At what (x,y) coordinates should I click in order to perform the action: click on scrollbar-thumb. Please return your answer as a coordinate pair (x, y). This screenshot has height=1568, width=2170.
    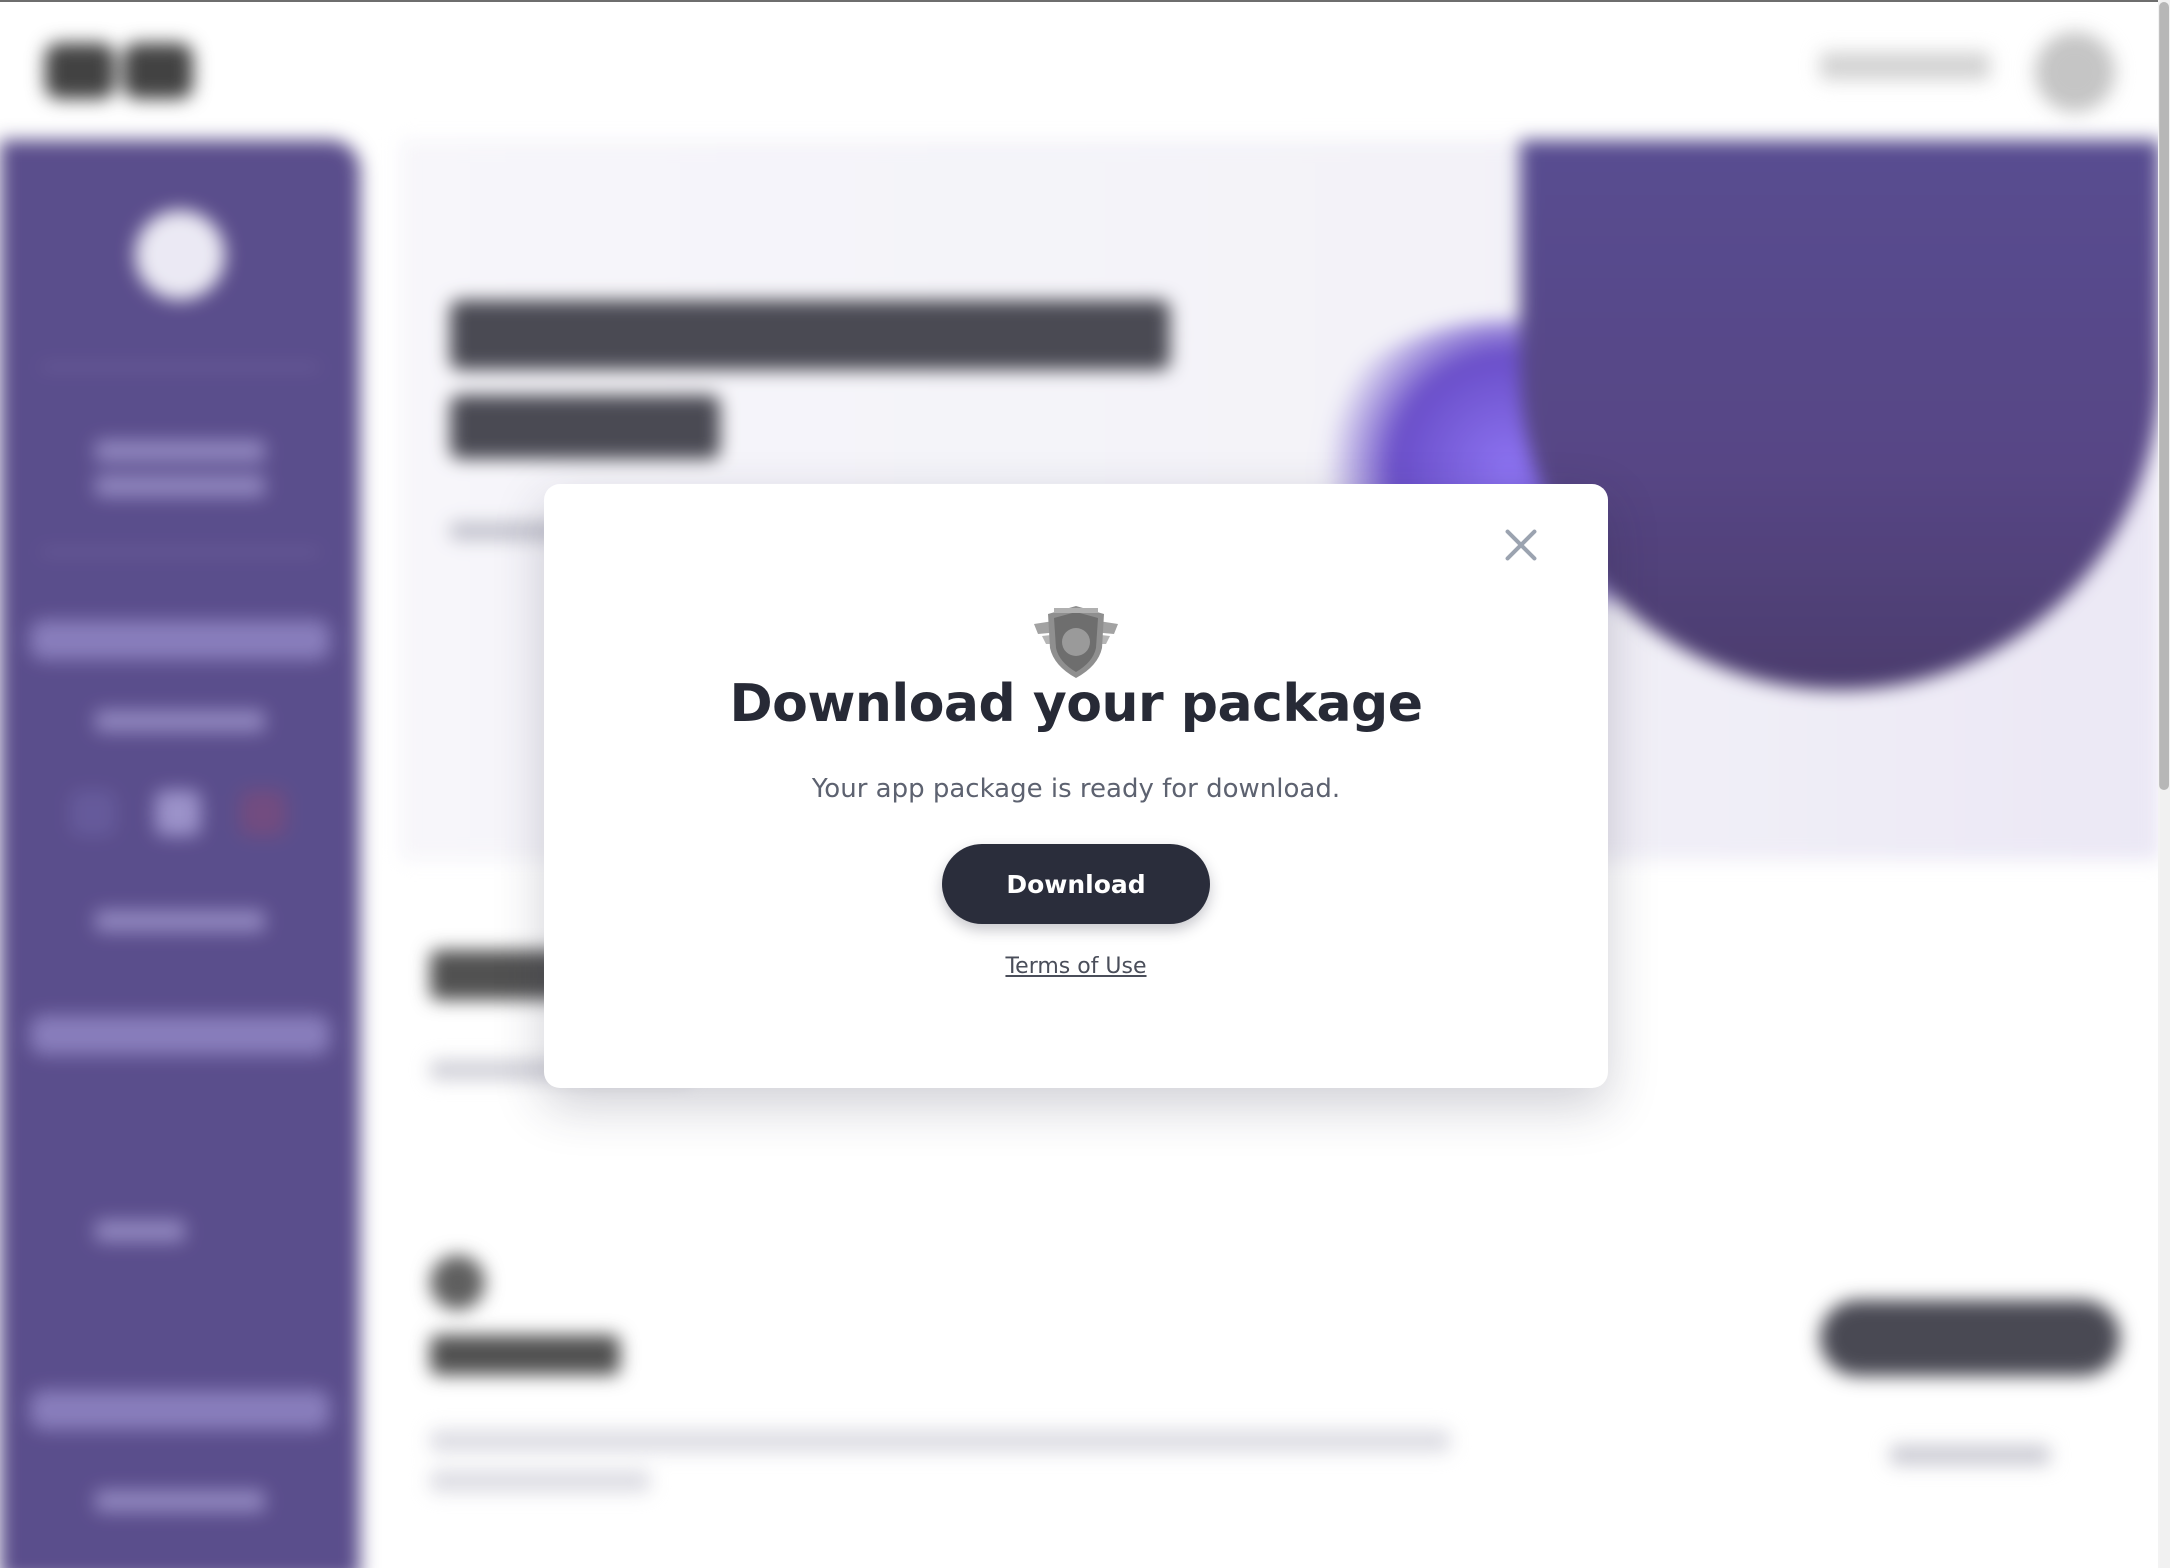
    Looking at the image, I should click on (2164, 396).